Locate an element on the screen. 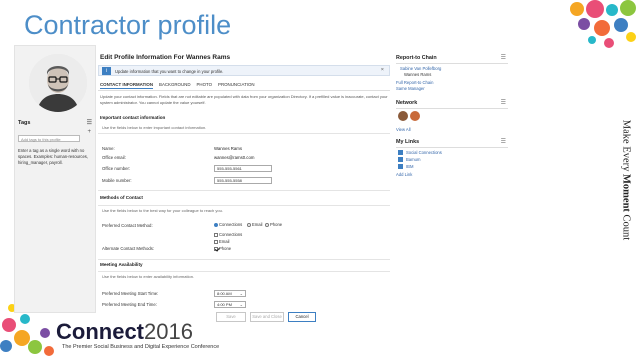 This screenshot has height=359, width=638. tab-photo: PHOTO is located at coordinates (205, 85).